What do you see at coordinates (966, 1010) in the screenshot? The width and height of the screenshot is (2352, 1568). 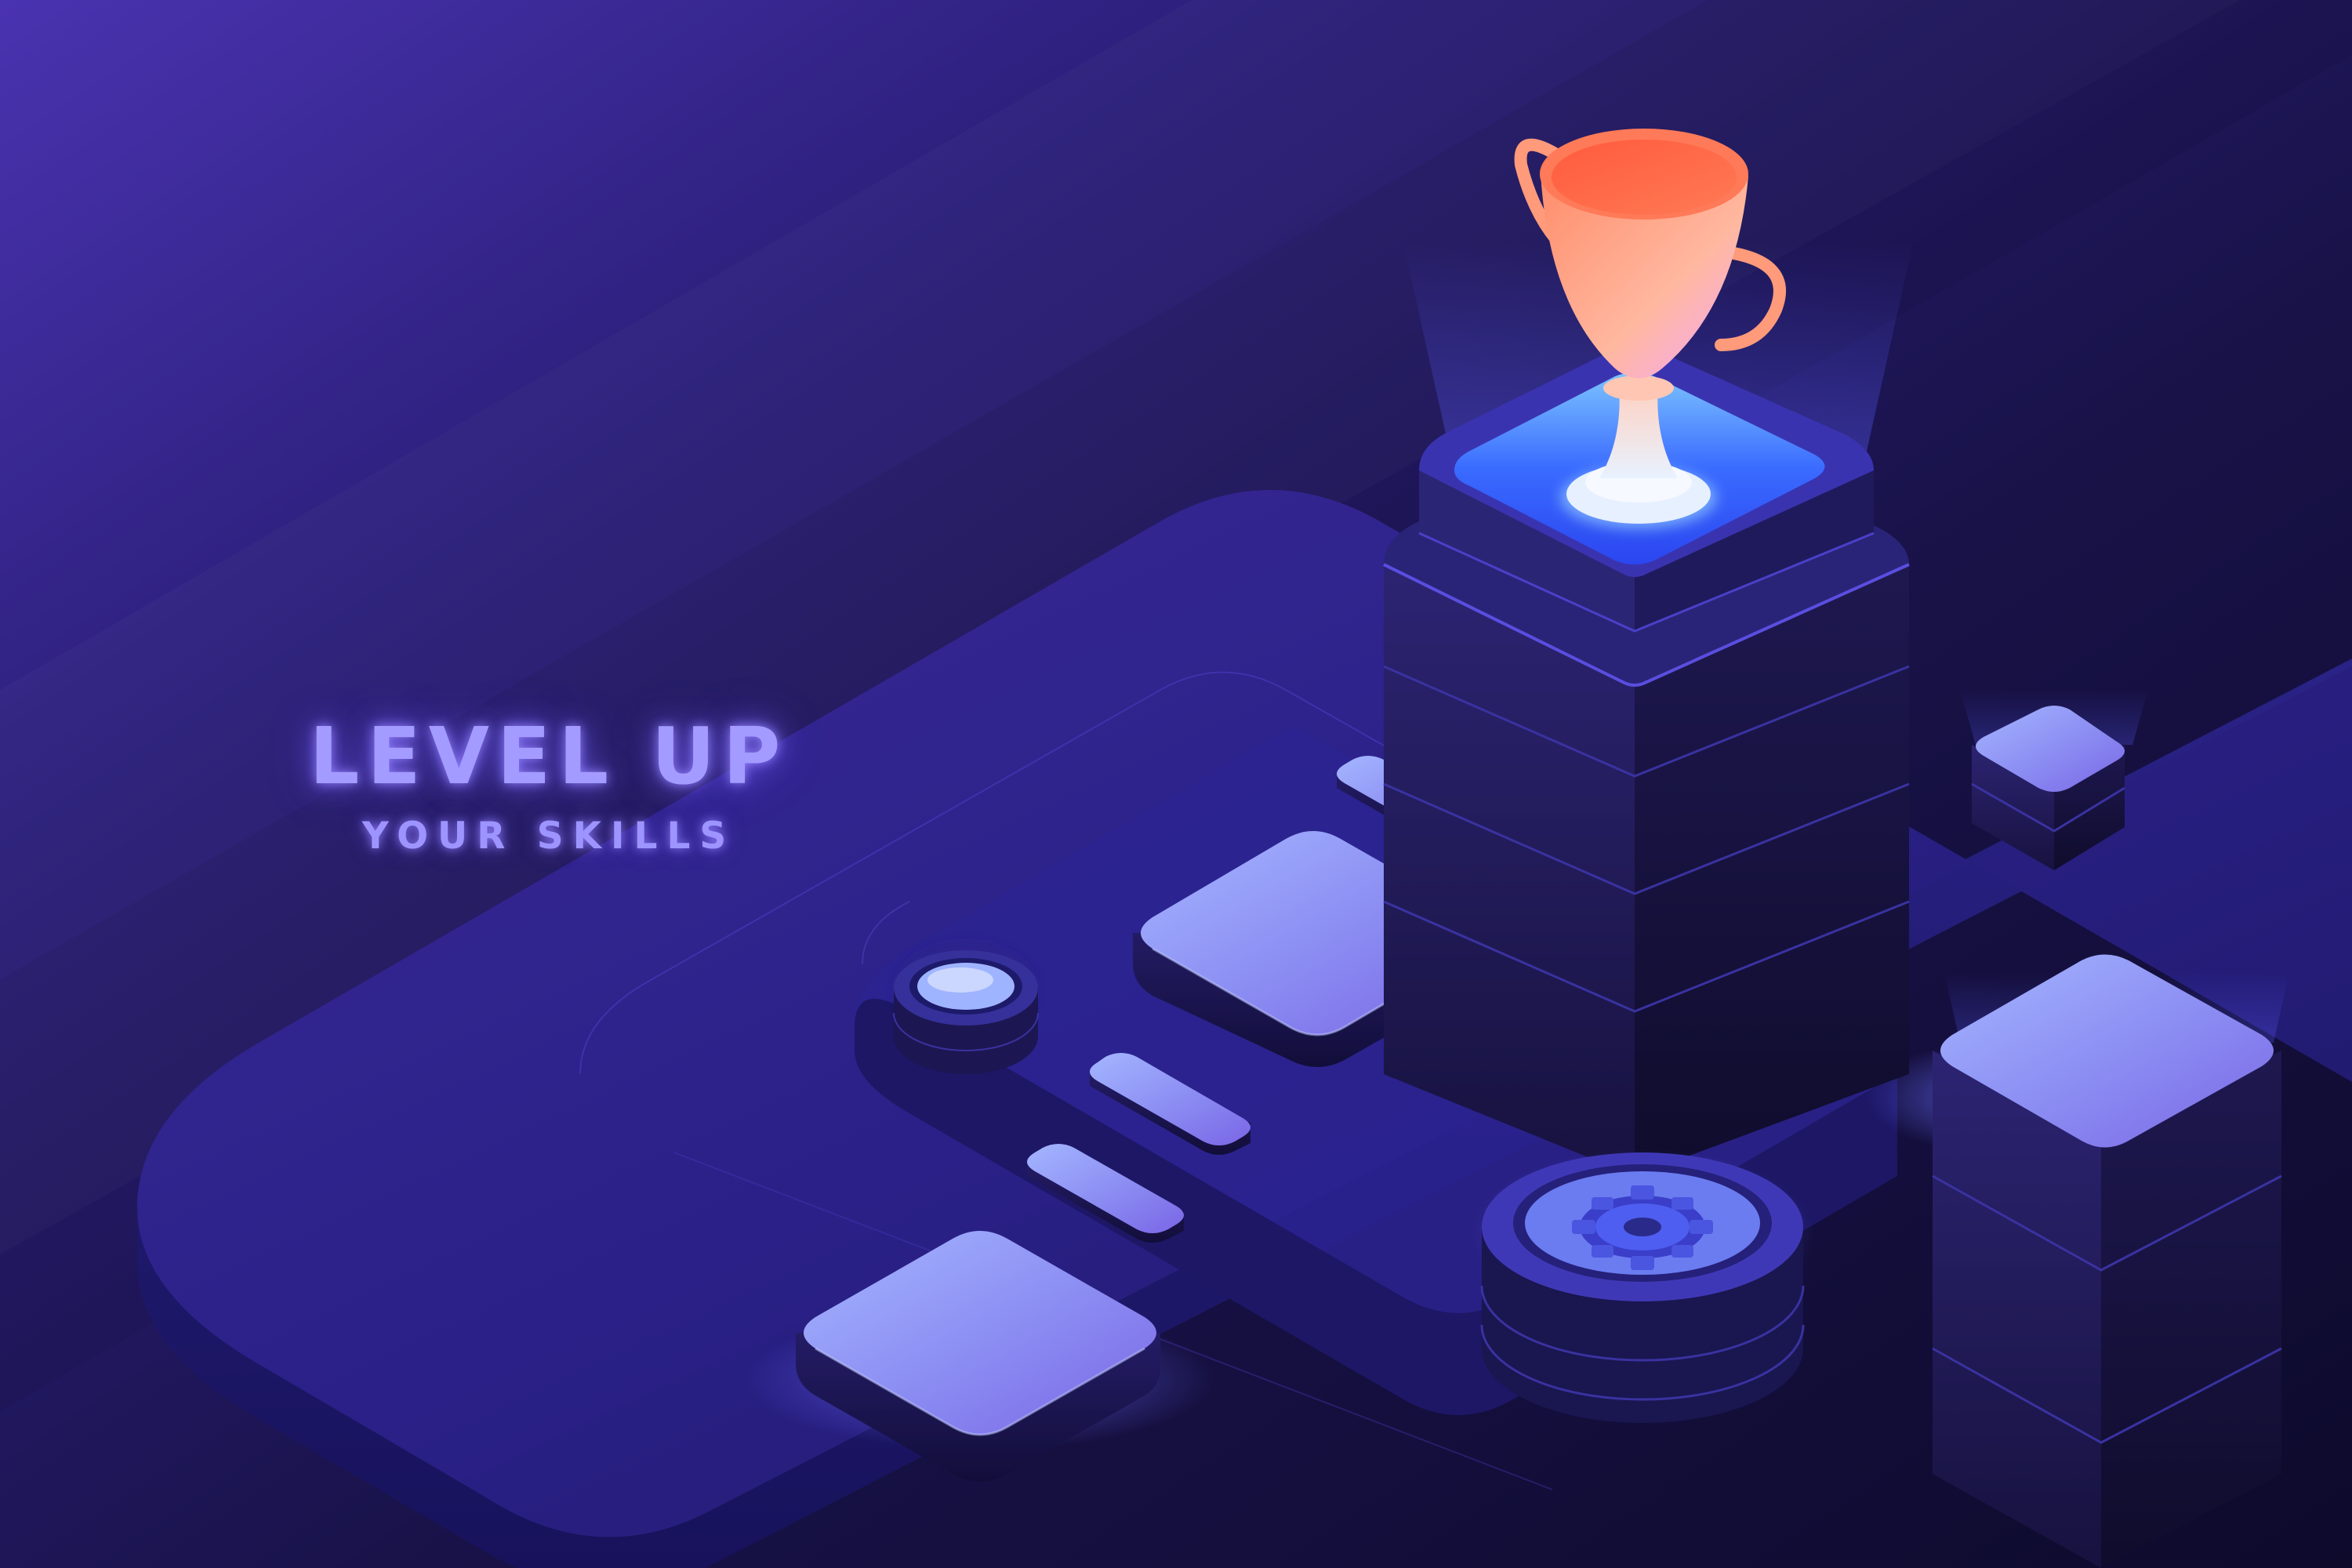 I see `round-button` at bounding box center [966, 1010].